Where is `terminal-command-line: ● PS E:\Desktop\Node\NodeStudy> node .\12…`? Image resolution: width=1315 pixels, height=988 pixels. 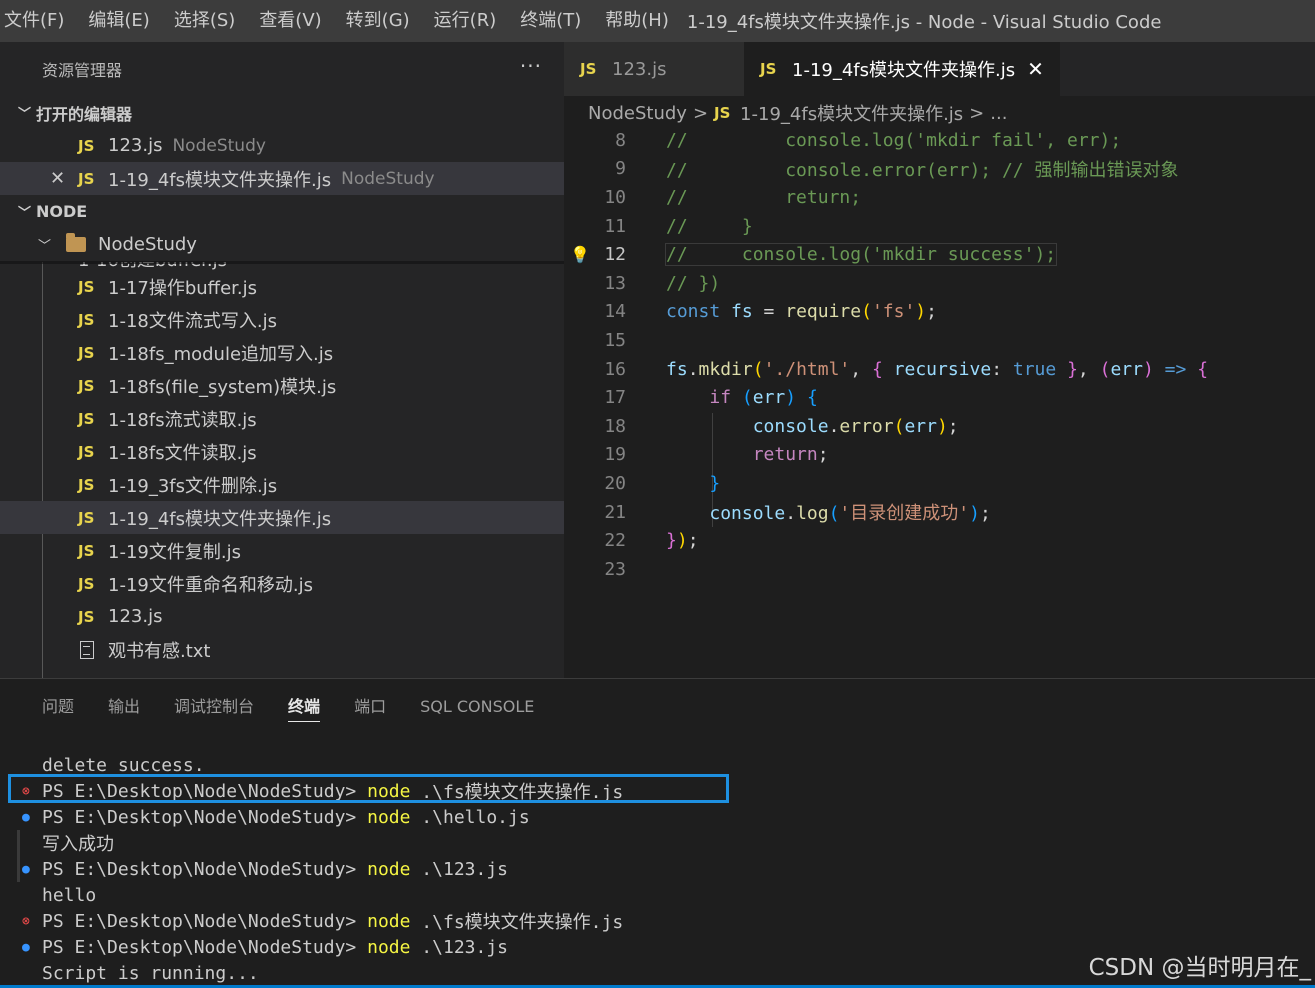
terminal-command-line: ● PS E:\Desktop\Node\NodeStudy> node .\12… is located at coordinates (265, 869).